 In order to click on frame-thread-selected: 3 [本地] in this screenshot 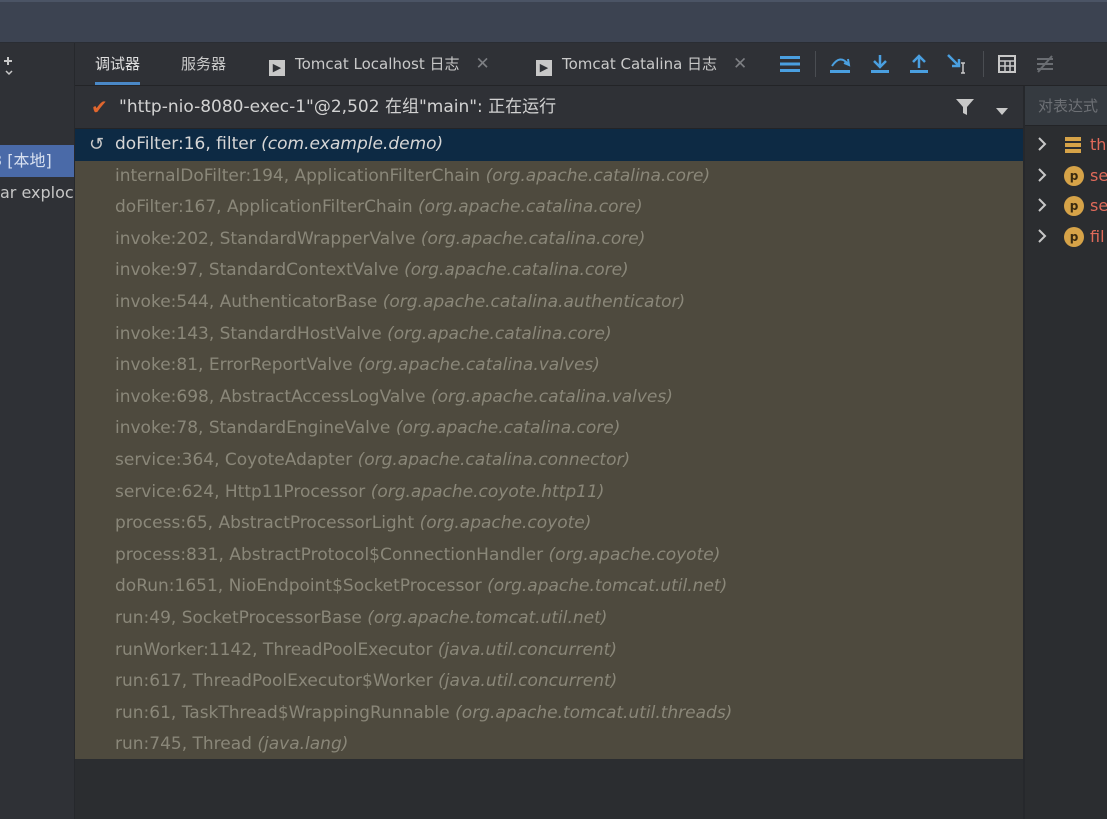, I will do `click(37, 161)`.